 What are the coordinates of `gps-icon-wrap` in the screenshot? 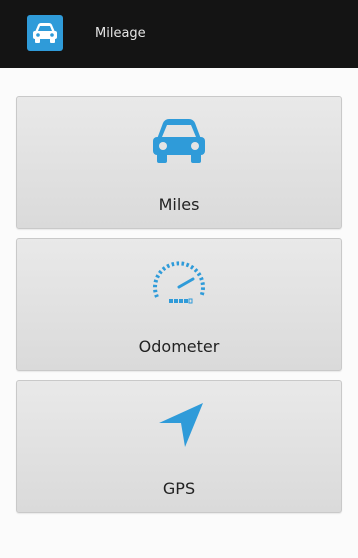 It's located at (179, 425).